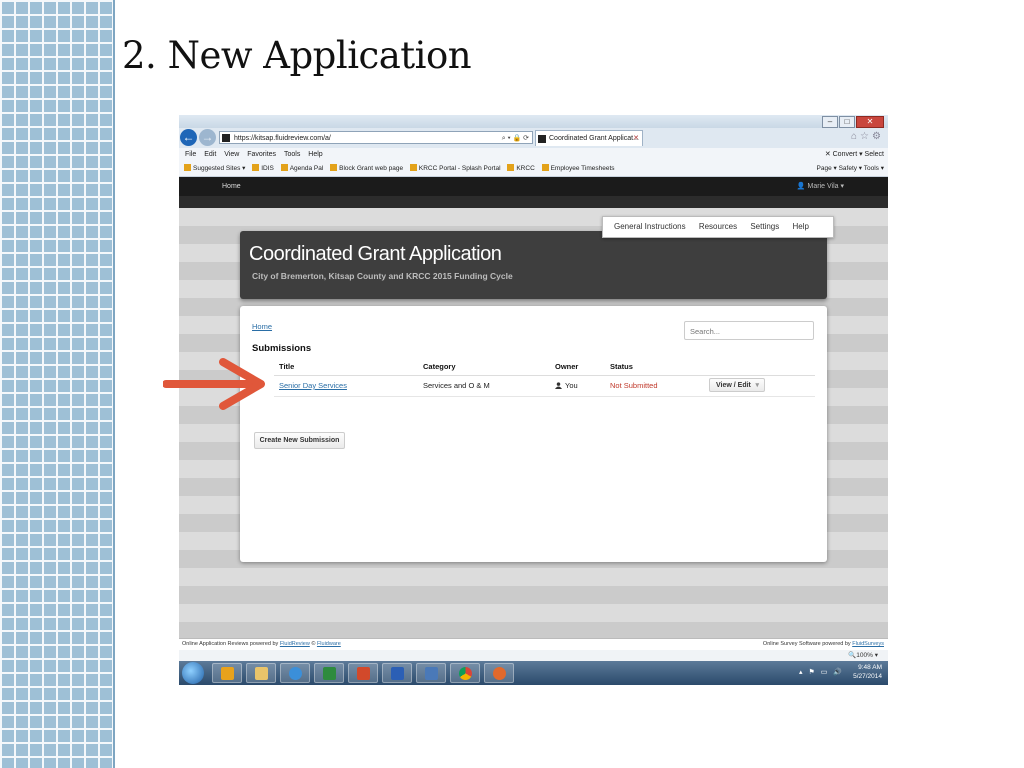 Image resolution: width=1024 pixels, height=768 pixels. What do you see at coordinates (214, 168) in the screenshot?
I see `favorite-suggested-sites: Suggested Sites ▾` at bounding box center [214, 168].